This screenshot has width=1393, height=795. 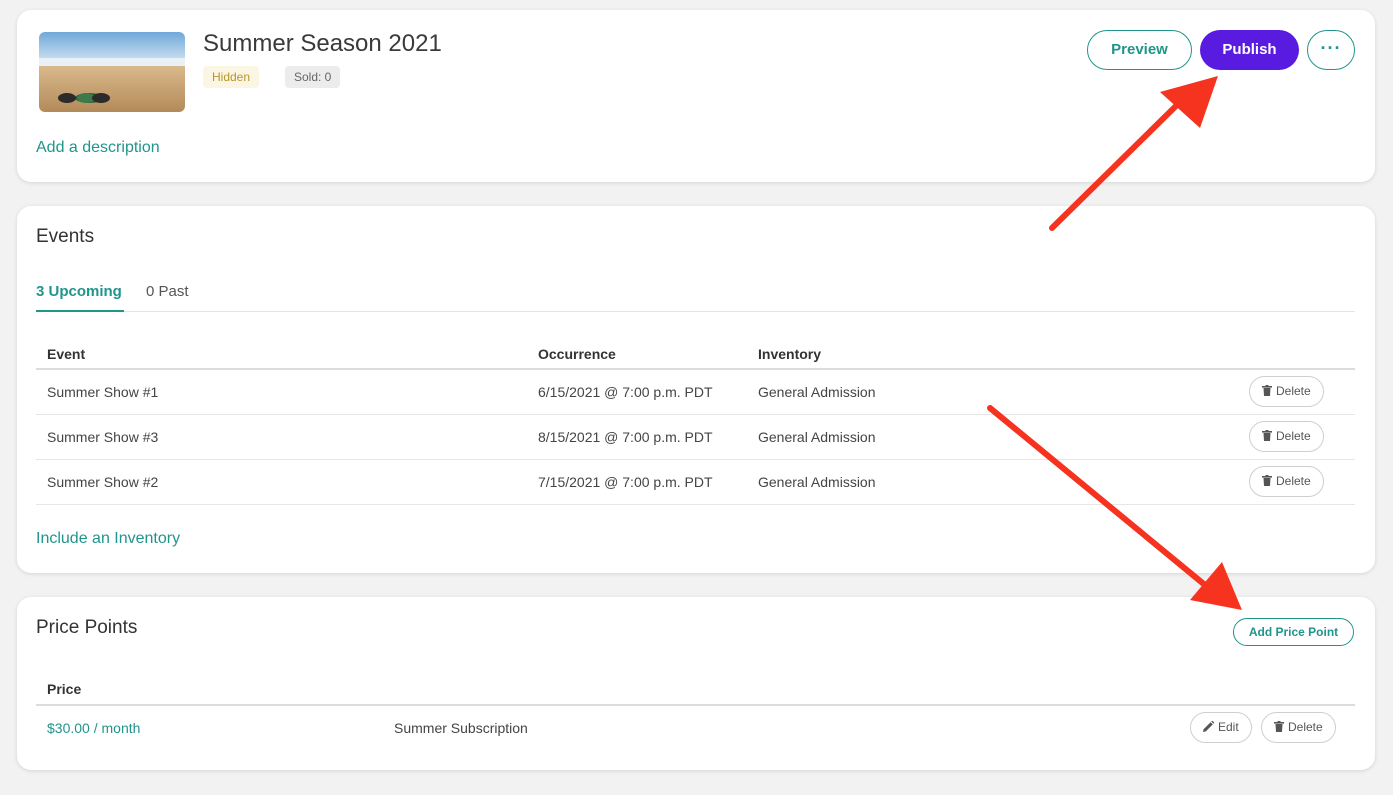 What do you see at coordinates (103, 437) in the screenshot?
I see `event-name: Summer Show #3` at bounding box center [103, 437].